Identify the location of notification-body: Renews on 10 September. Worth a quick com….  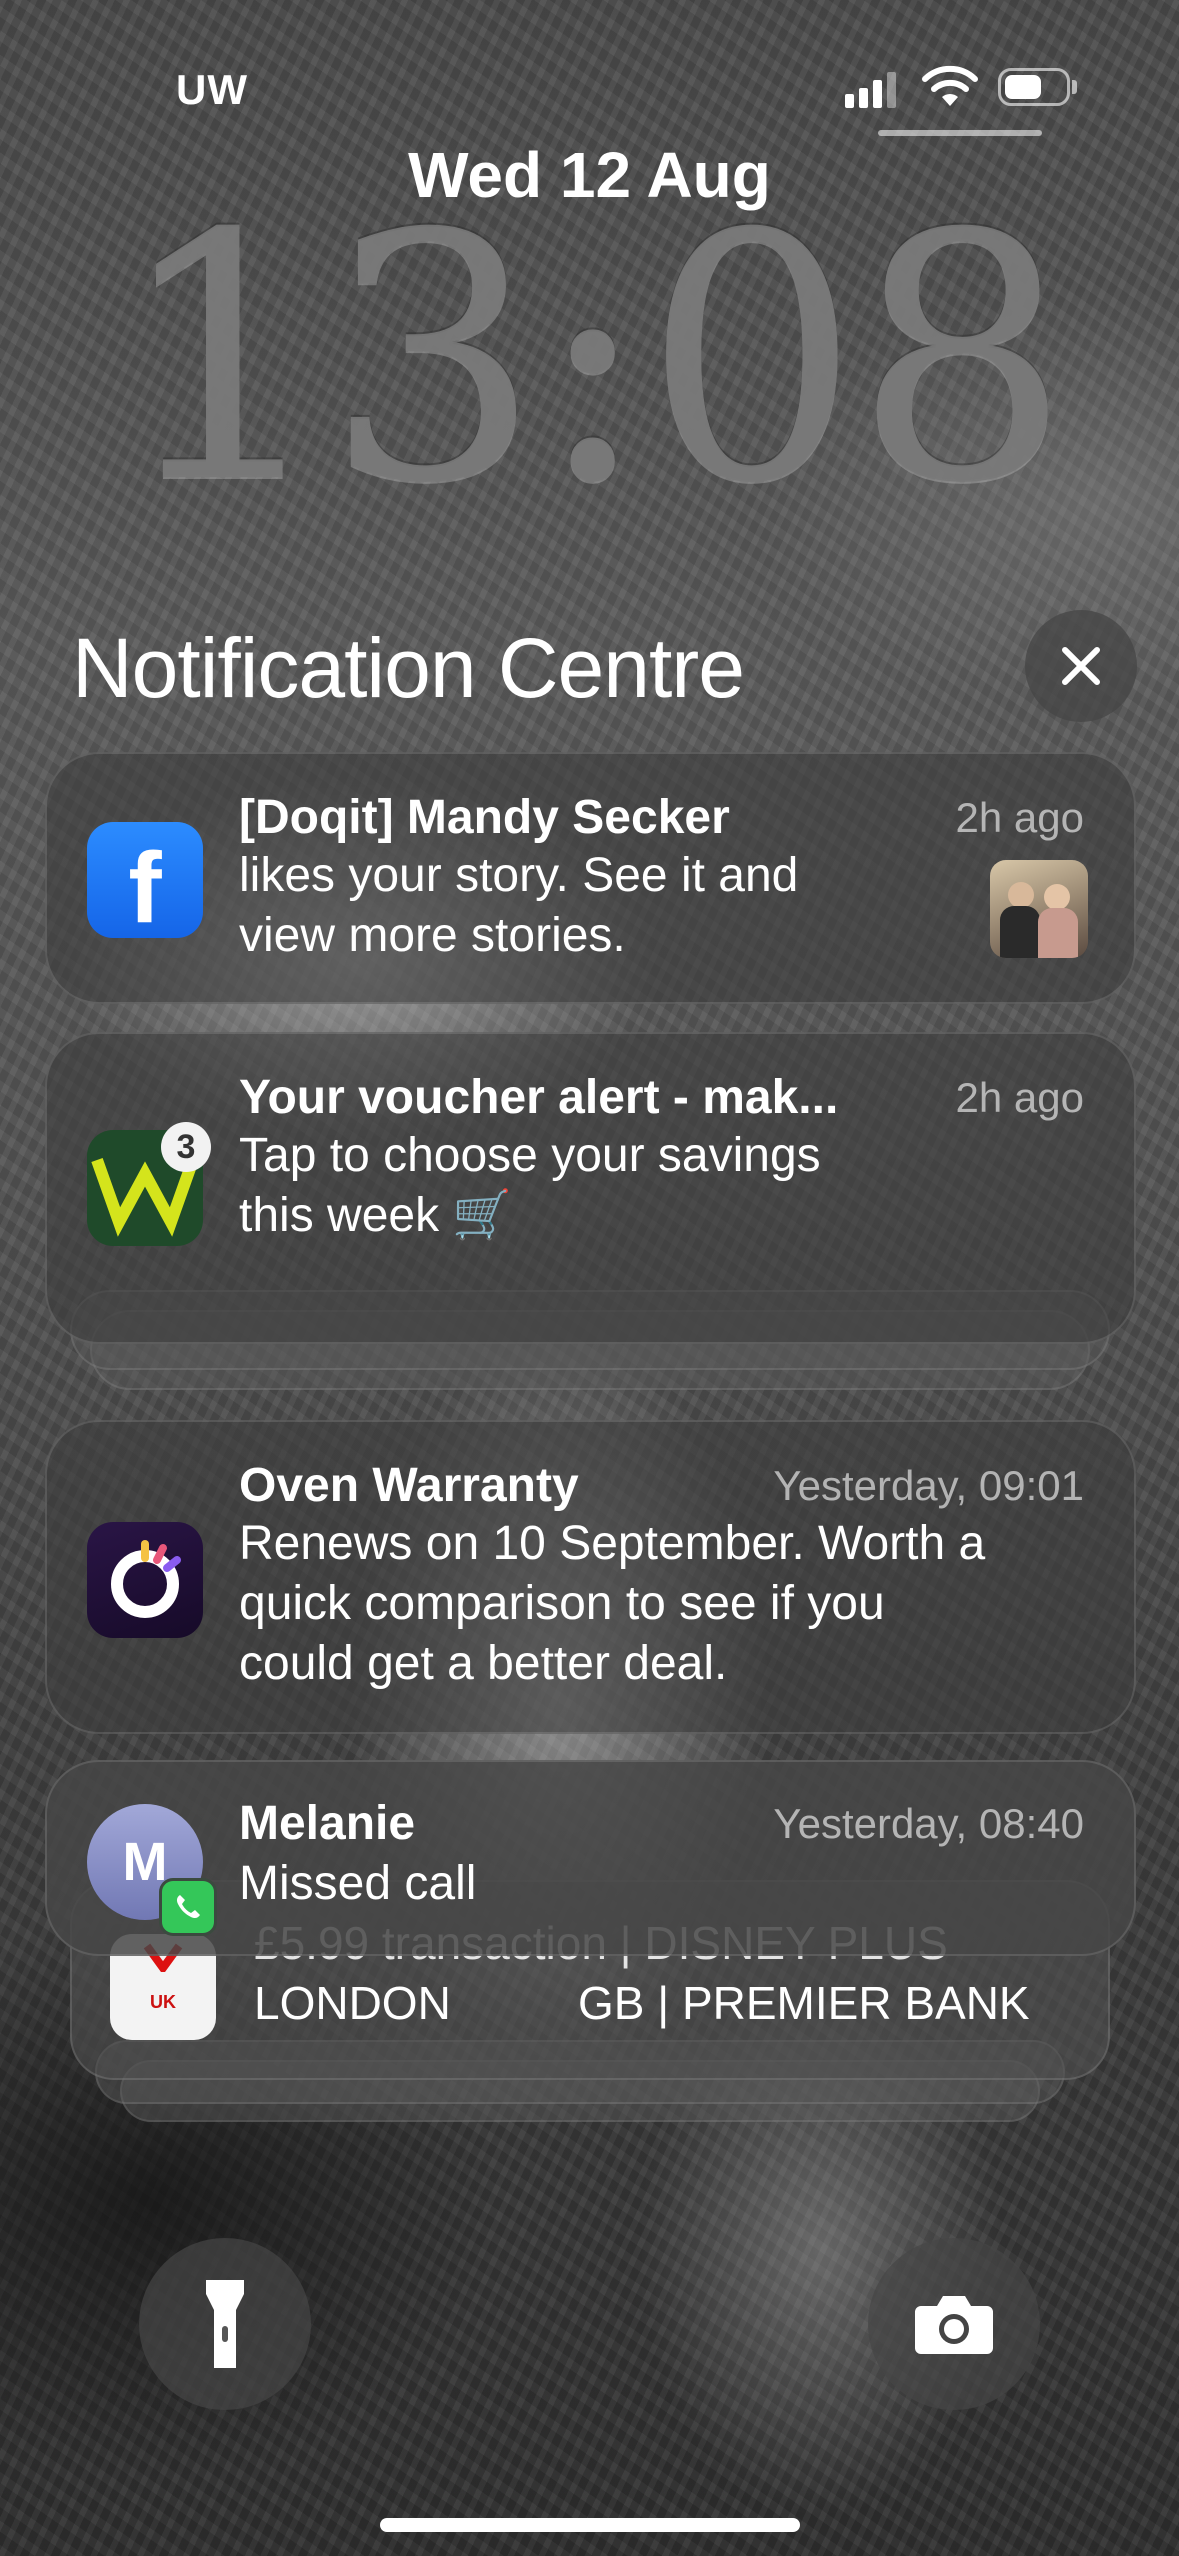
(612, 1603).